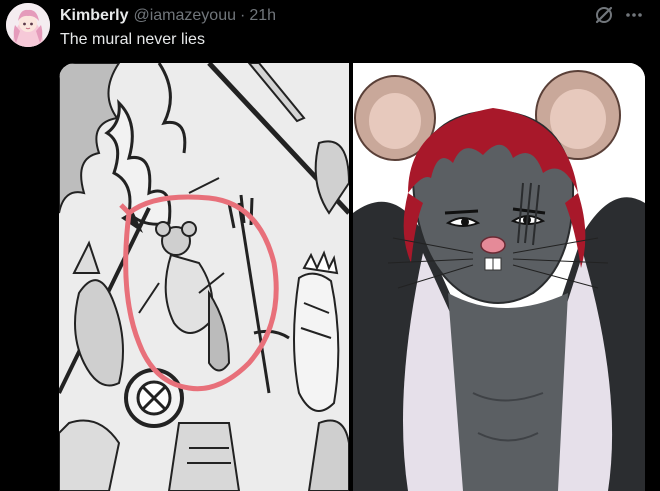 The width and height of the screenshot is (660, 491). I want to click on more-horizontal-icon, so click(634, 15).